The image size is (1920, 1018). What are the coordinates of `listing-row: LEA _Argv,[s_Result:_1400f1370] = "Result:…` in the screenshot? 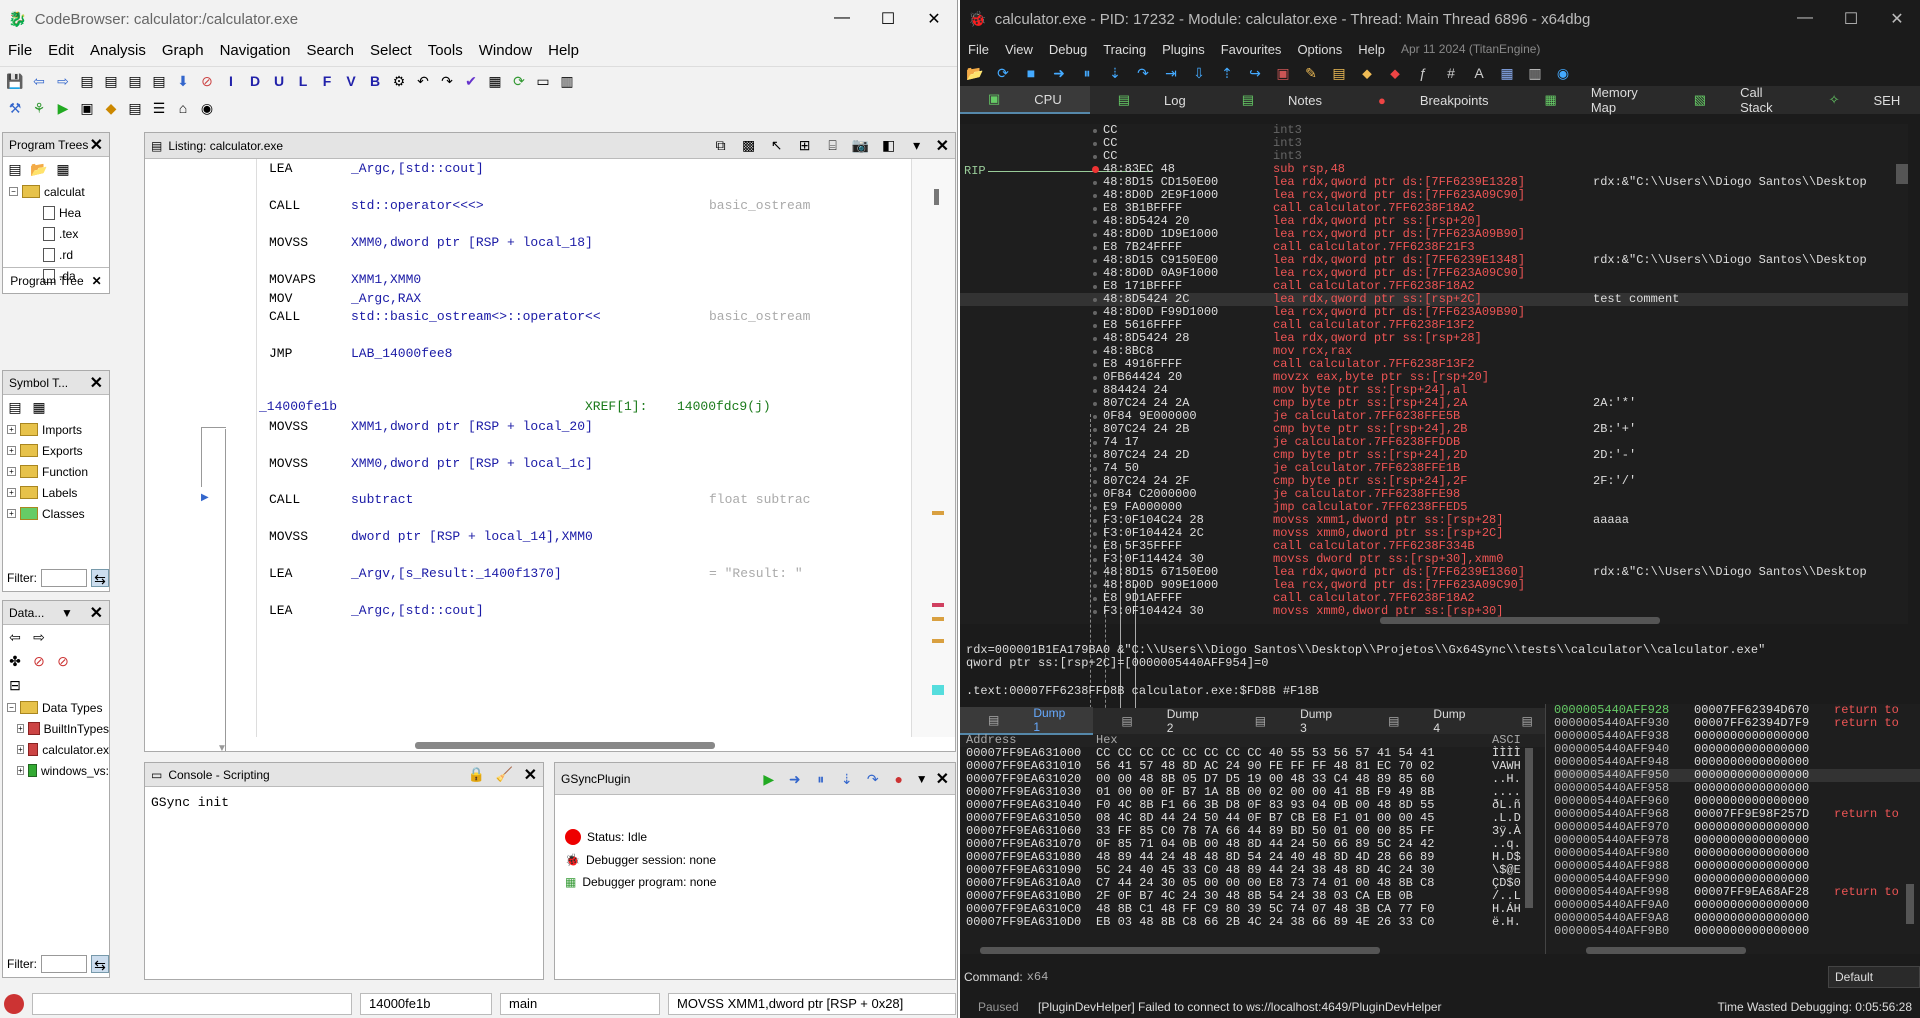 It's located at (590, 576).